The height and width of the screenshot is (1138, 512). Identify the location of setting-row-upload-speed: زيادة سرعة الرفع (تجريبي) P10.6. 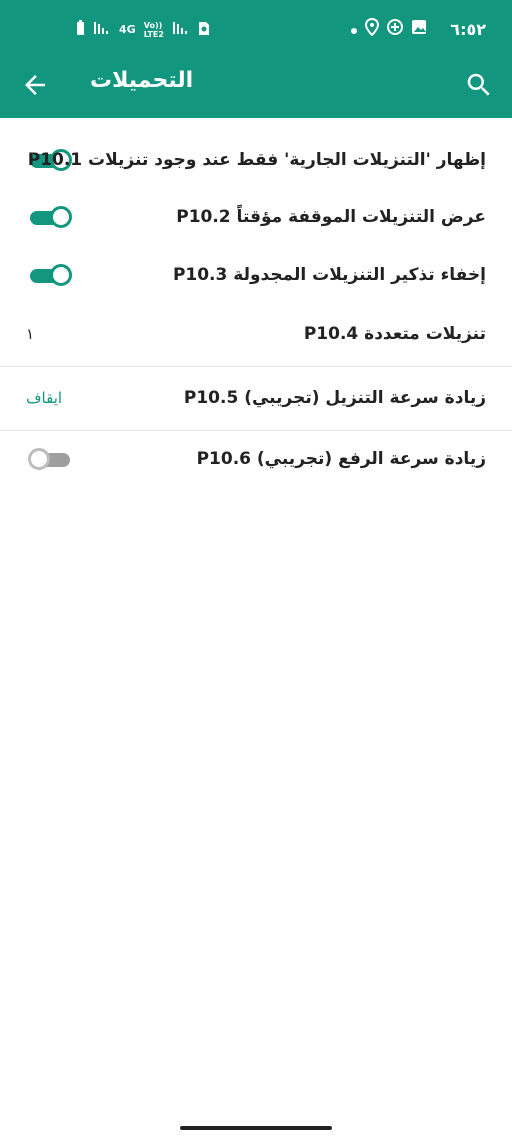
(256, 459).